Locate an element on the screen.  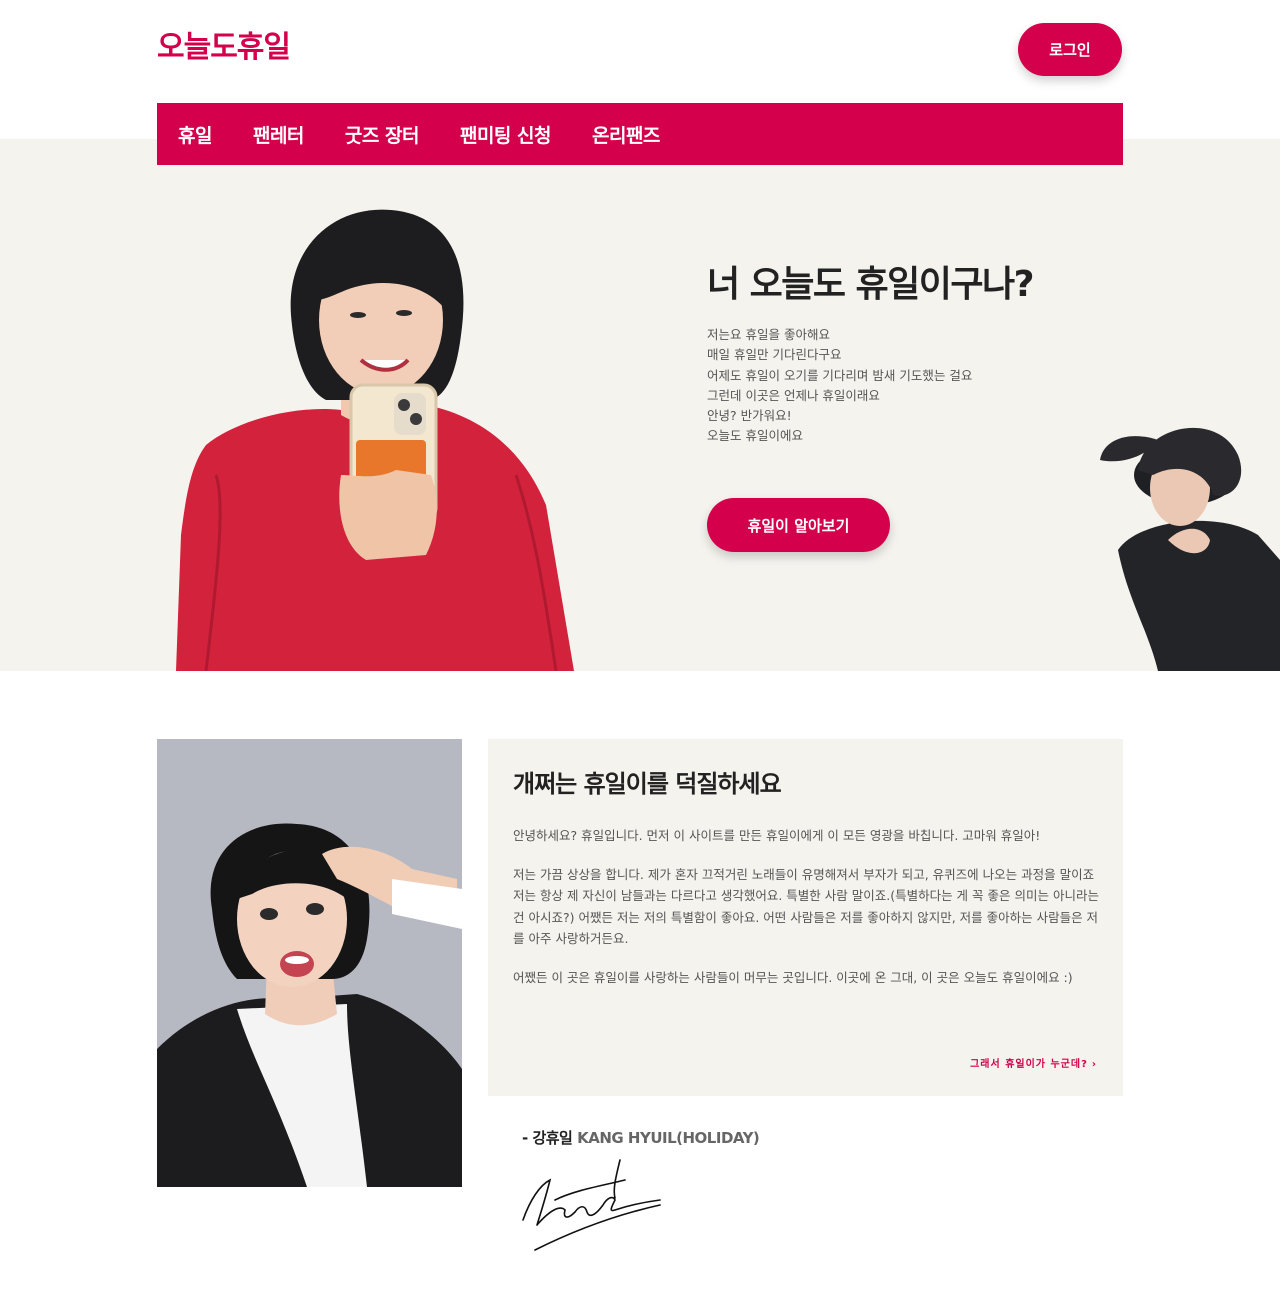
hero-person-image is located at coordinates (375, 440).